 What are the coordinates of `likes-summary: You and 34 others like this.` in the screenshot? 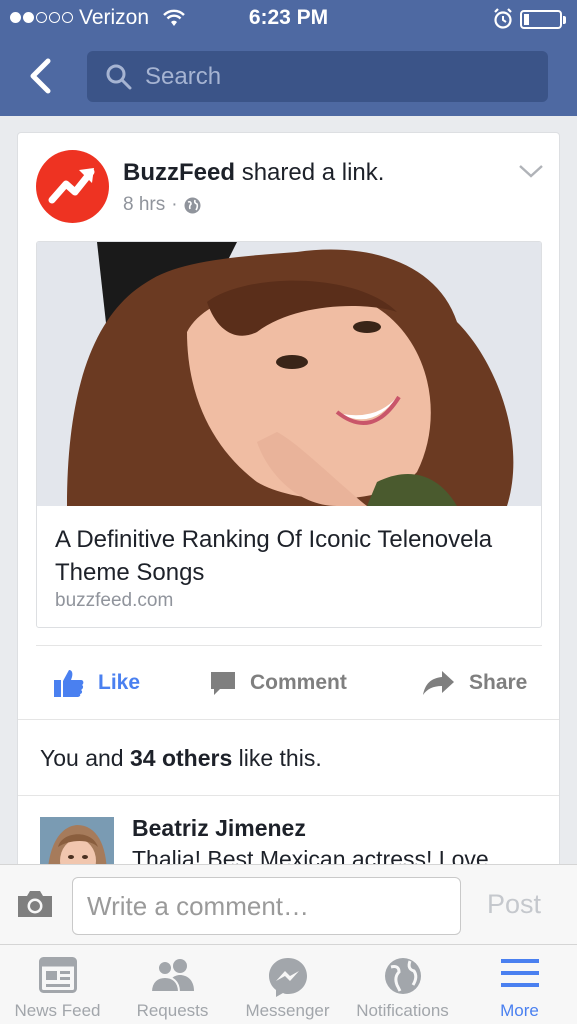 It's located at (181, 758).